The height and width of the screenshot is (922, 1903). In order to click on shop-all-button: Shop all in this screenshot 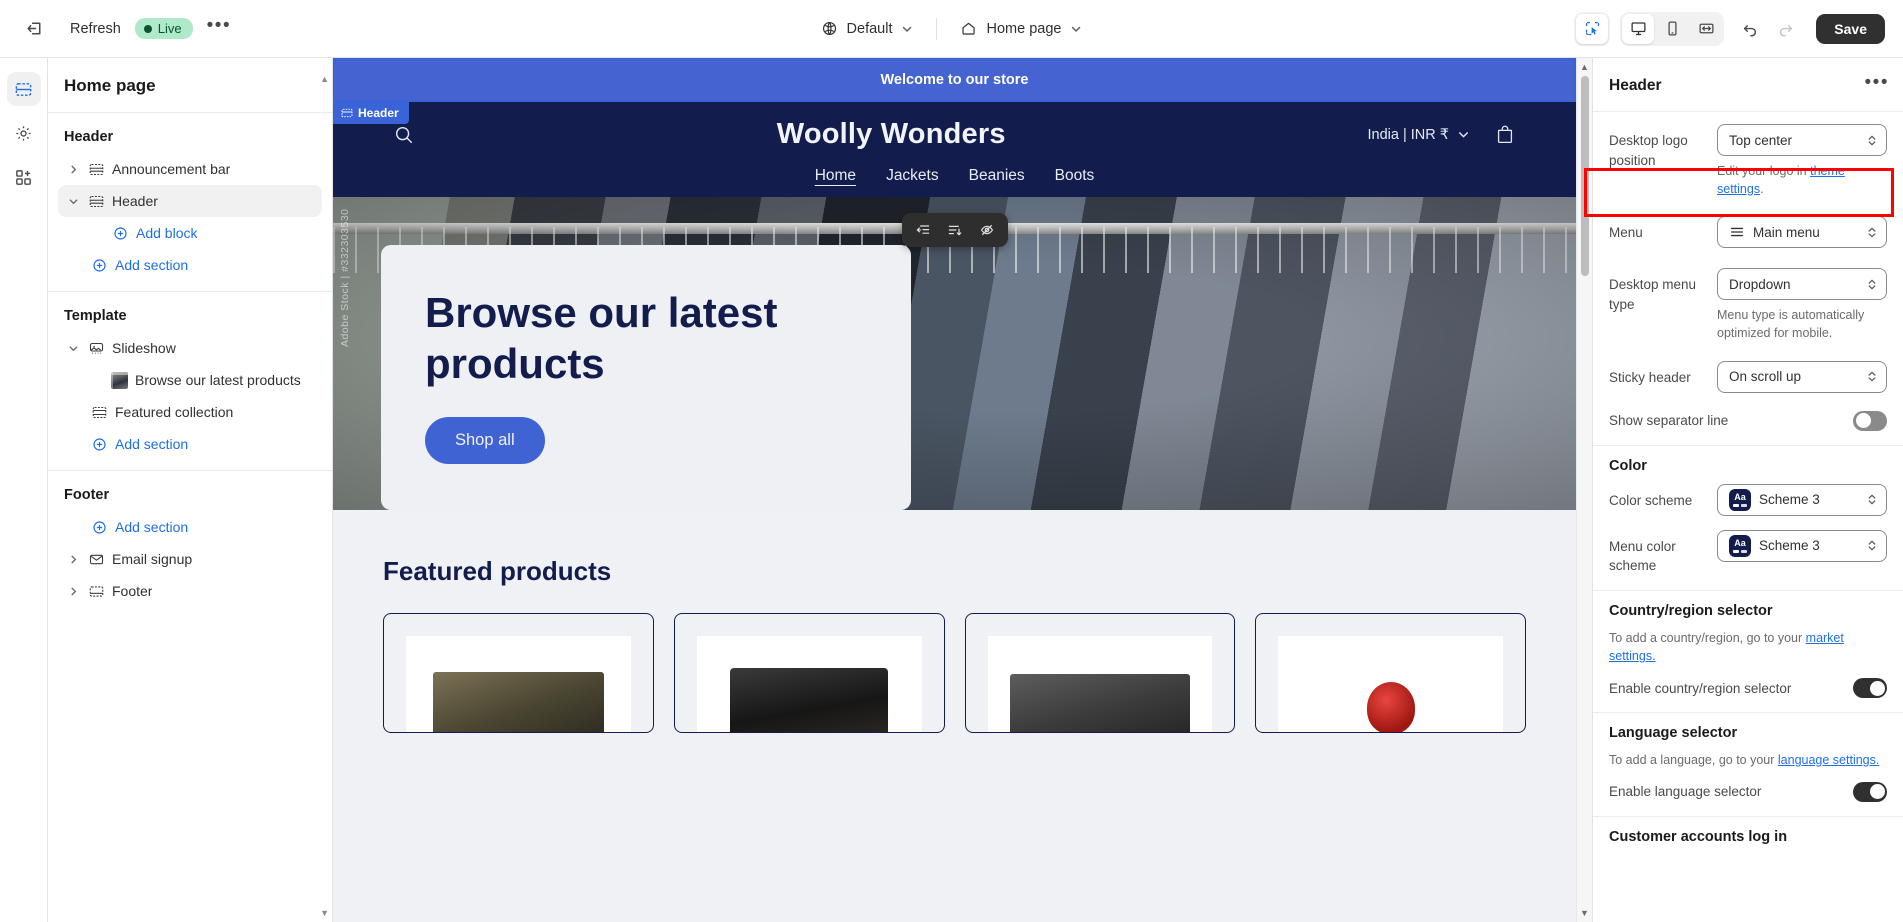, I will do `click(485, 441)`.